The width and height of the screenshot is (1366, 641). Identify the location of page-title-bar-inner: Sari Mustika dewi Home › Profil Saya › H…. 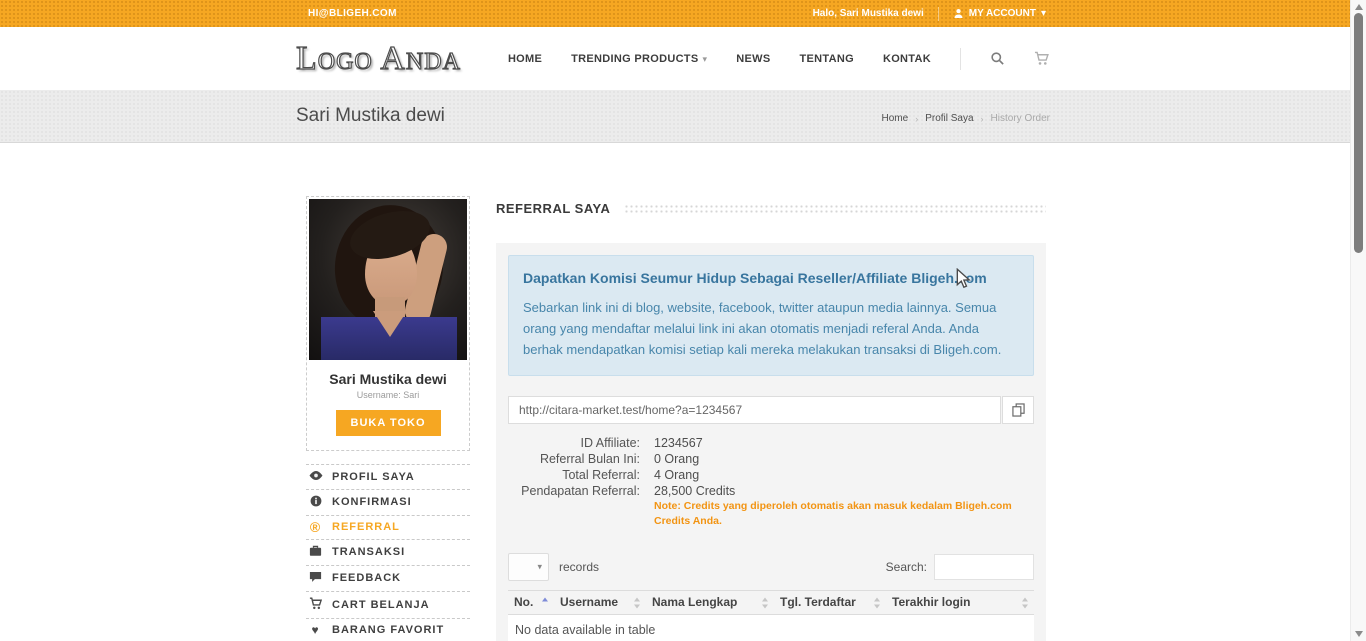
(673, 116).